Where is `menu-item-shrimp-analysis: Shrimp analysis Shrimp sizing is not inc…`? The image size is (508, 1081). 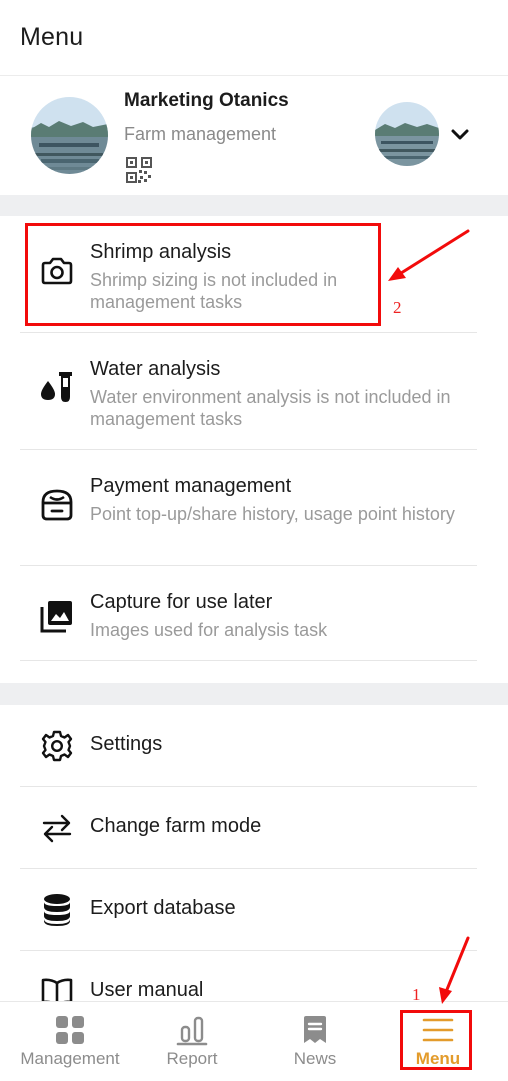 menu-item-shrimp-analysis: Shrimp analysis Shrimp sizing is not inc… is located at coordinates (248, 274).